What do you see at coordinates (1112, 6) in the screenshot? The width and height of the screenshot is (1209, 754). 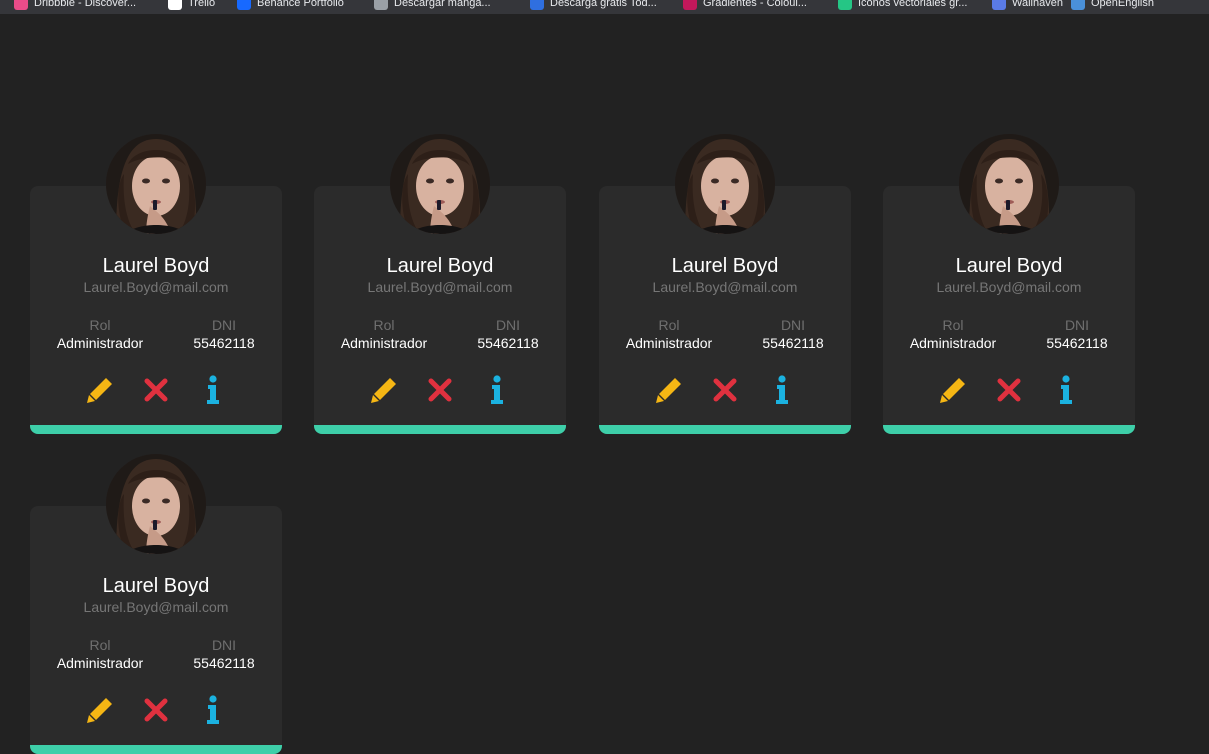 I see `bookmark-item: OpenEnglish` at bounding box center [1112, 6].